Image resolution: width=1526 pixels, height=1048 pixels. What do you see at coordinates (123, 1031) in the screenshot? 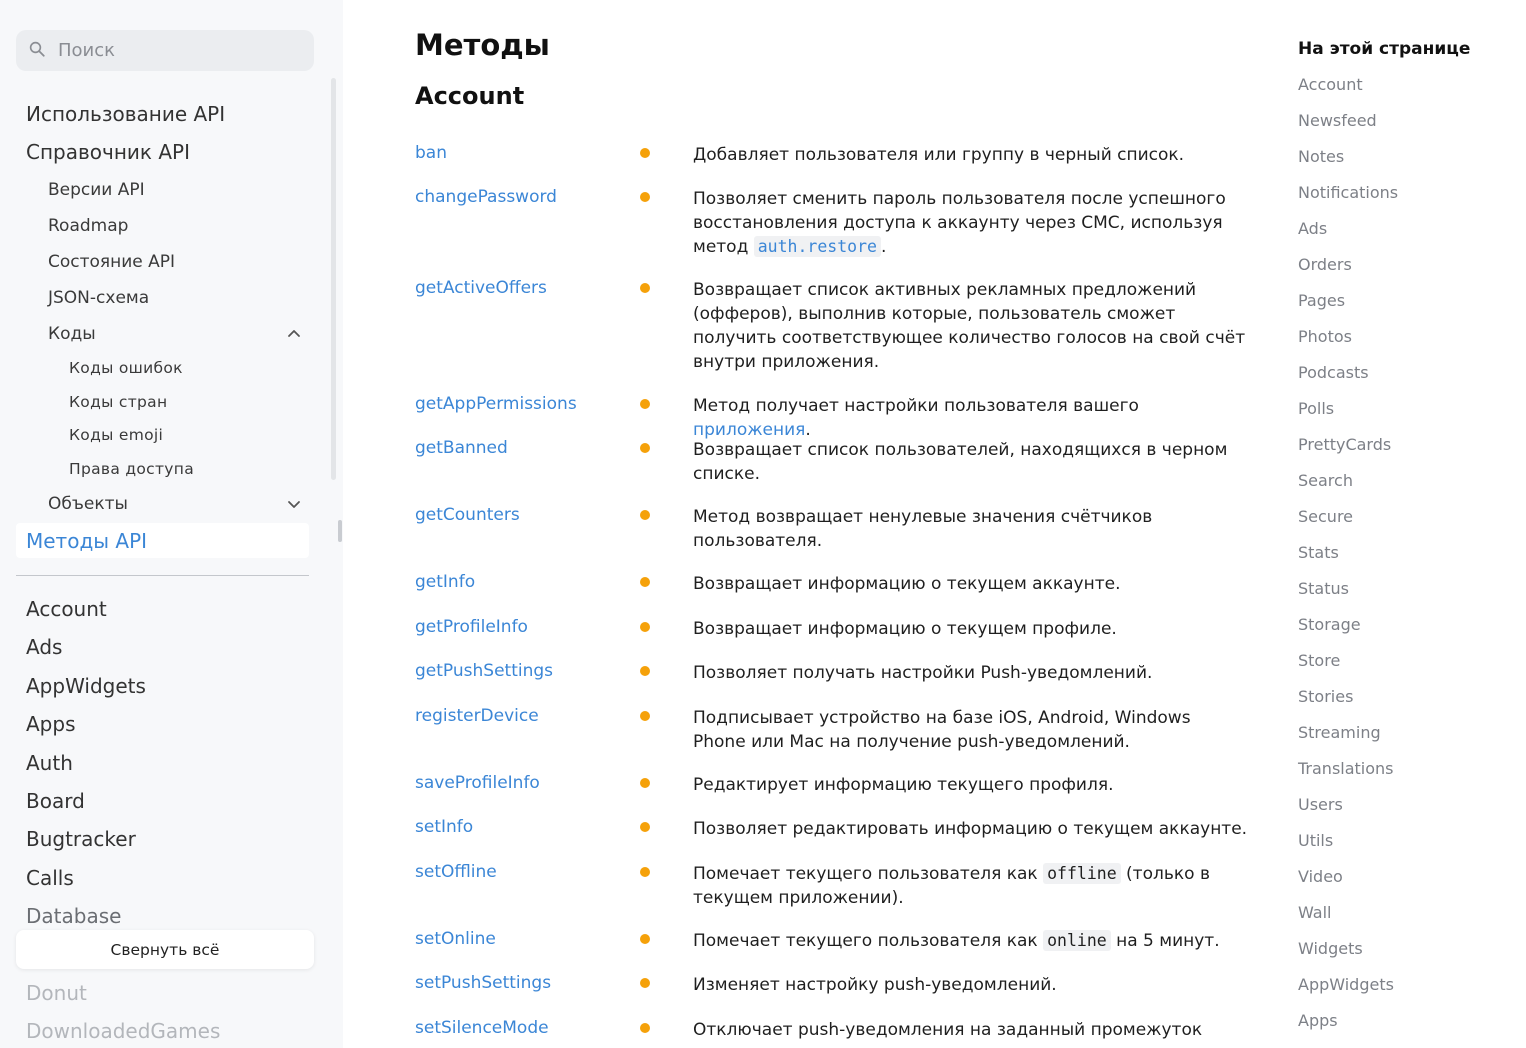
I see `sidebar-item-downloadedgames: DownloadedGames` at bounding box center [123, 1031].